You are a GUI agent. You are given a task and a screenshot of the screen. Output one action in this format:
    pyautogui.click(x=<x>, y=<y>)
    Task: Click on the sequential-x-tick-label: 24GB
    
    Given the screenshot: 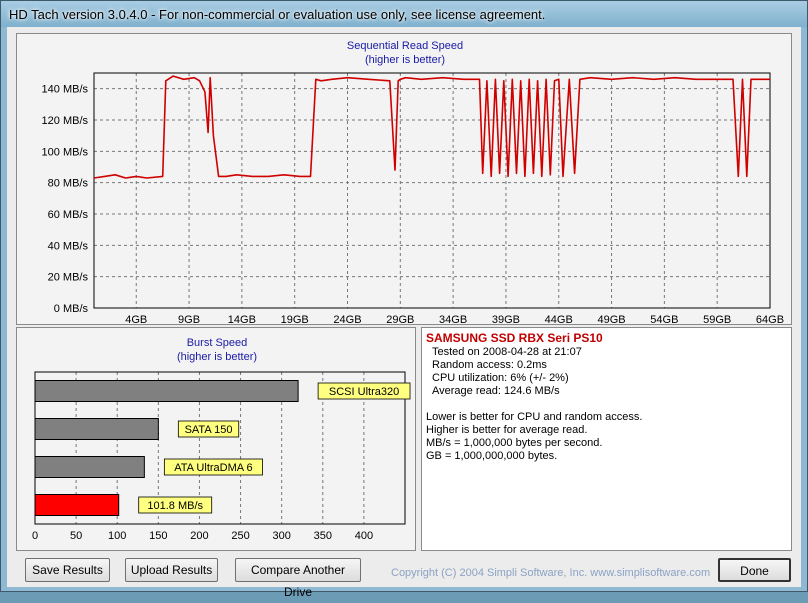 What is the action you would take?
    pyautogui.click(x=347, y=320)
    